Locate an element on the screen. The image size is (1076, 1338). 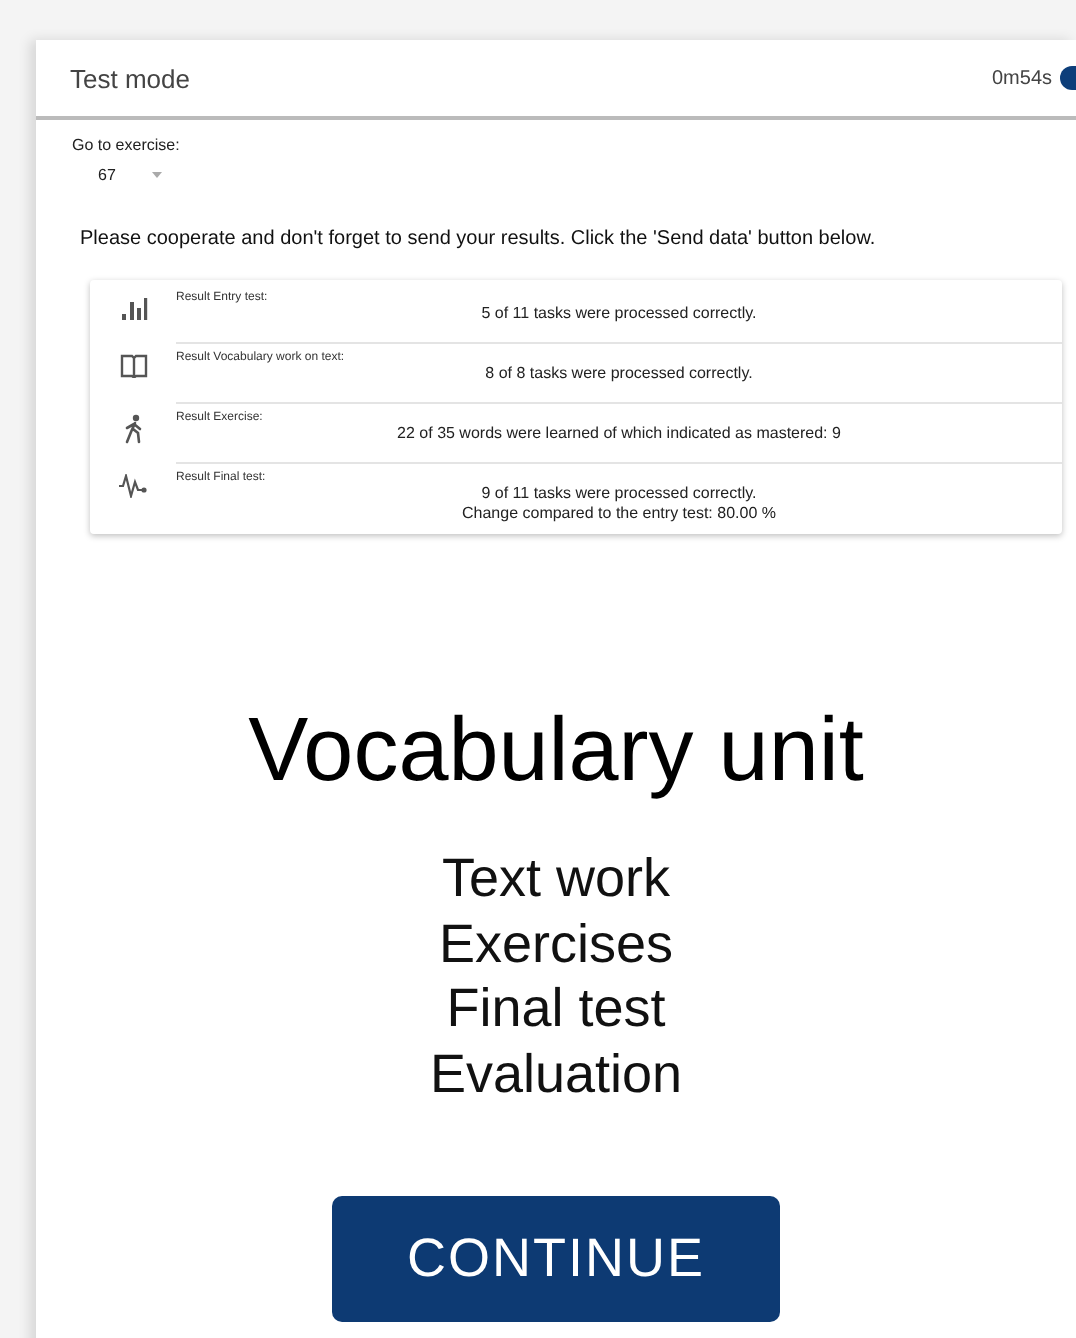
page-title: Test mode is located at coordinates (130, 78).